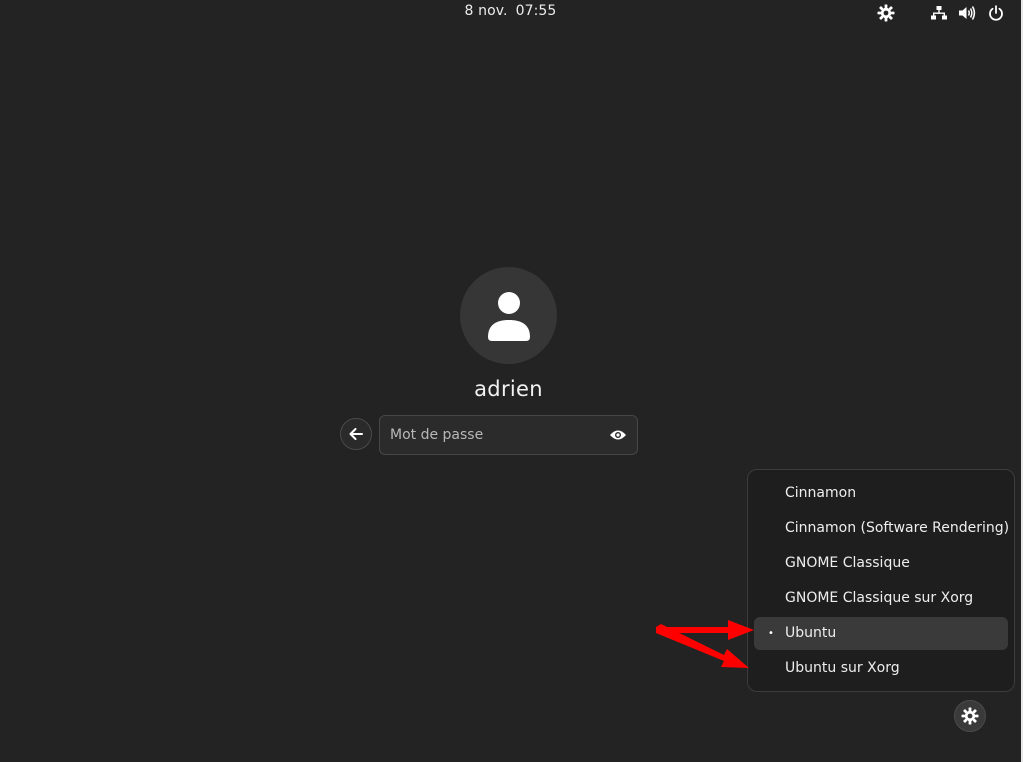  What do you see at coordinates (967, 13) in the screenshot?
I see `volume-icon` at bounding box center [967, 13].